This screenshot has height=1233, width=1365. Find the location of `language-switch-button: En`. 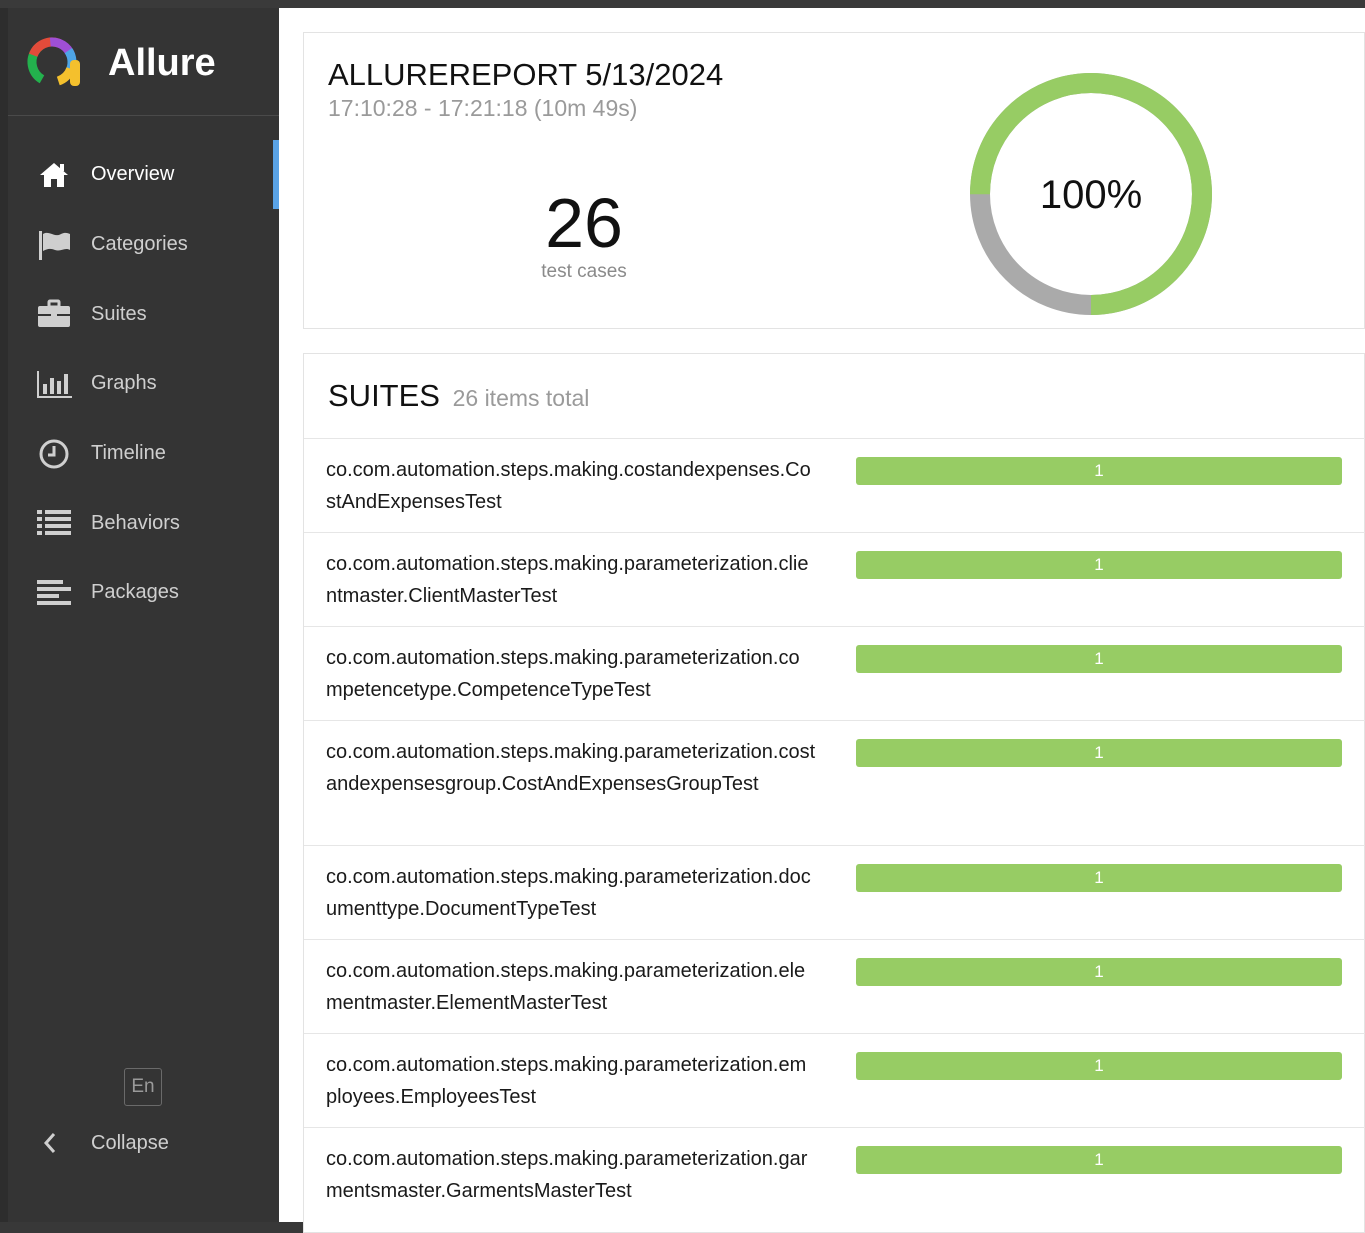

language-switch-button: En is located at coordinates (143, 1087).